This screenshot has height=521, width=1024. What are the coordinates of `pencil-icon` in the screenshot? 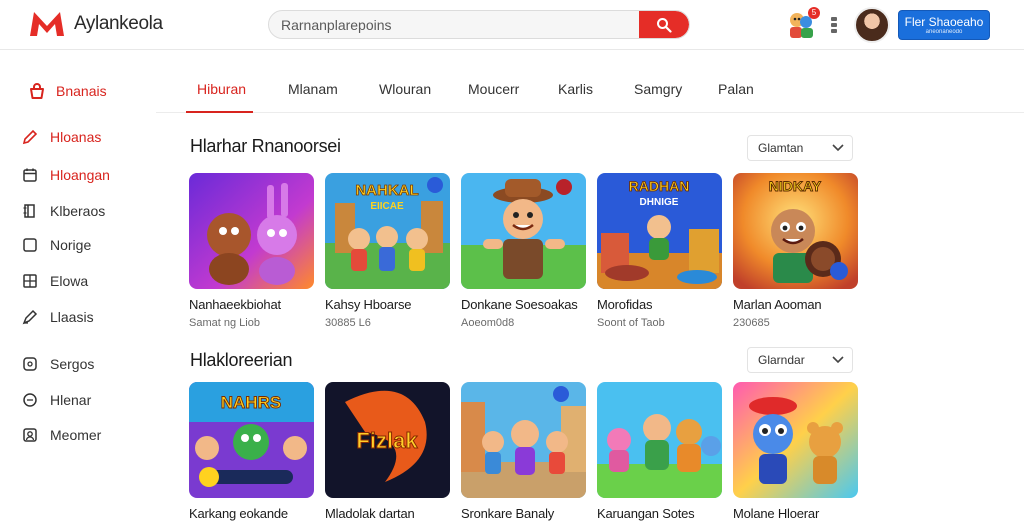 It's located at (30, 137).